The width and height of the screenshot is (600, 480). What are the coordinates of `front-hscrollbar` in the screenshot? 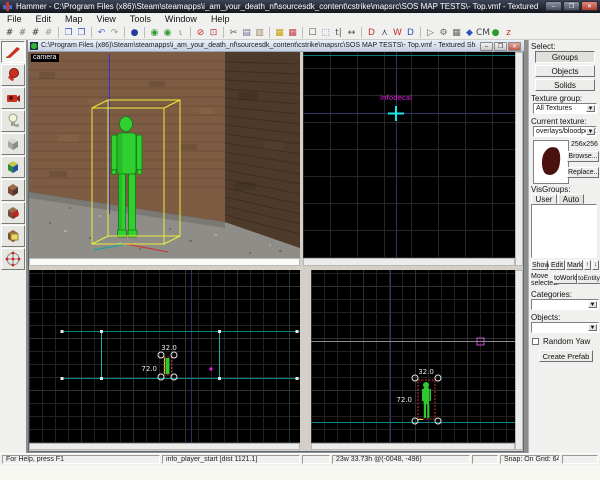 It's located at (164, 446).